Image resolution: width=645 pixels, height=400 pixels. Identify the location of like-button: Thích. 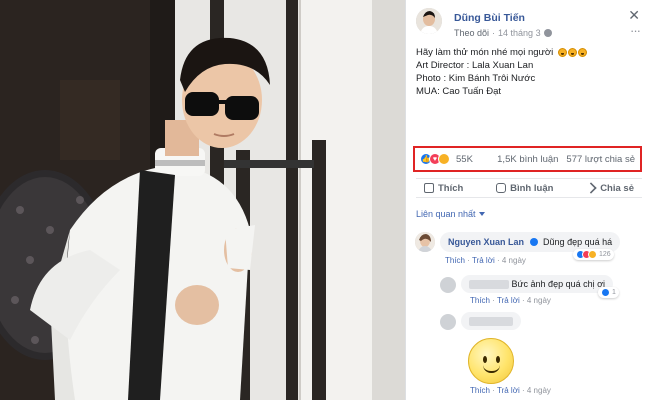
(443, 188).